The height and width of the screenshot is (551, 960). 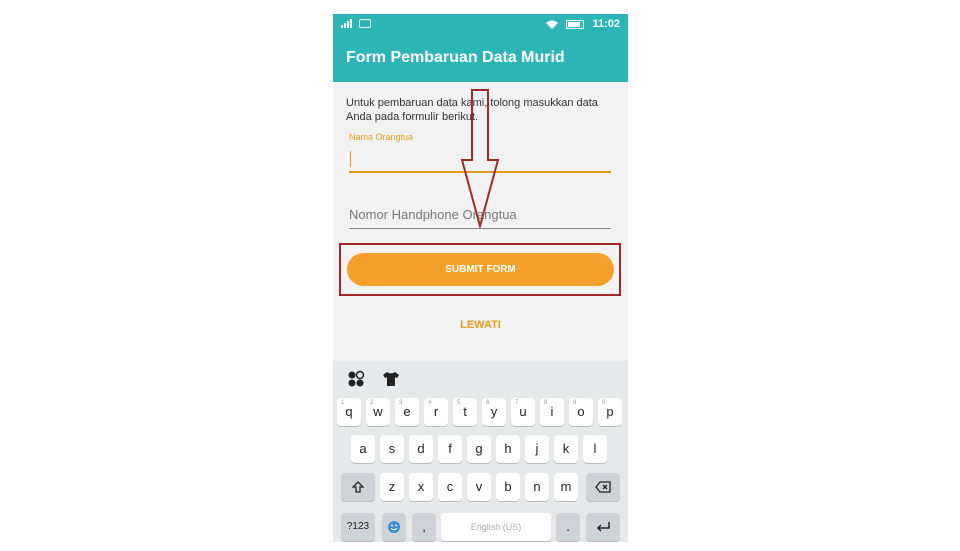 I want to click on key-n: n, so click(x=537, y=487).